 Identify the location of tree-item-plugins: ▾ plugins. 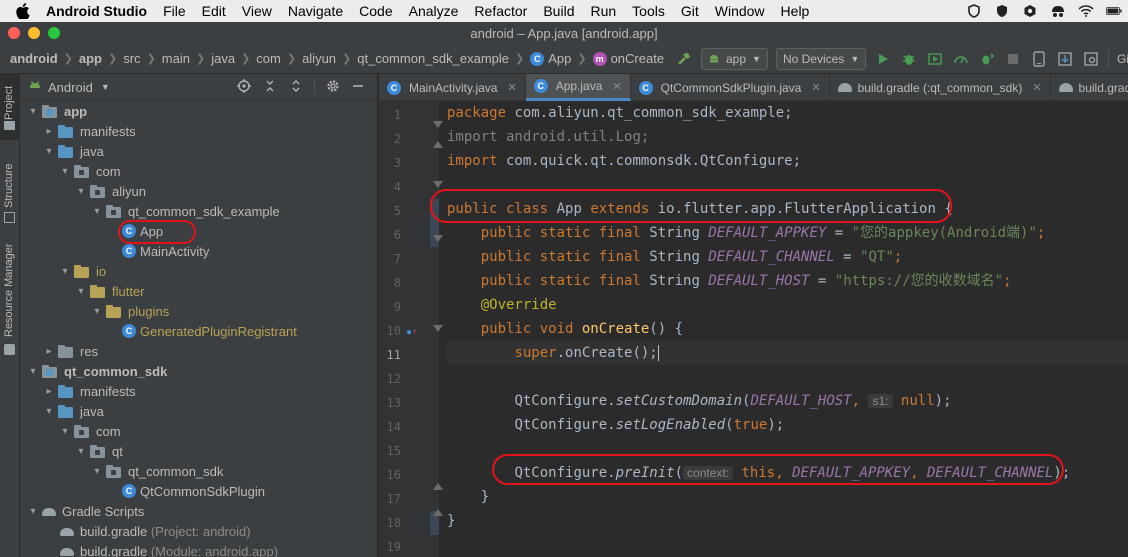
(199, 311).